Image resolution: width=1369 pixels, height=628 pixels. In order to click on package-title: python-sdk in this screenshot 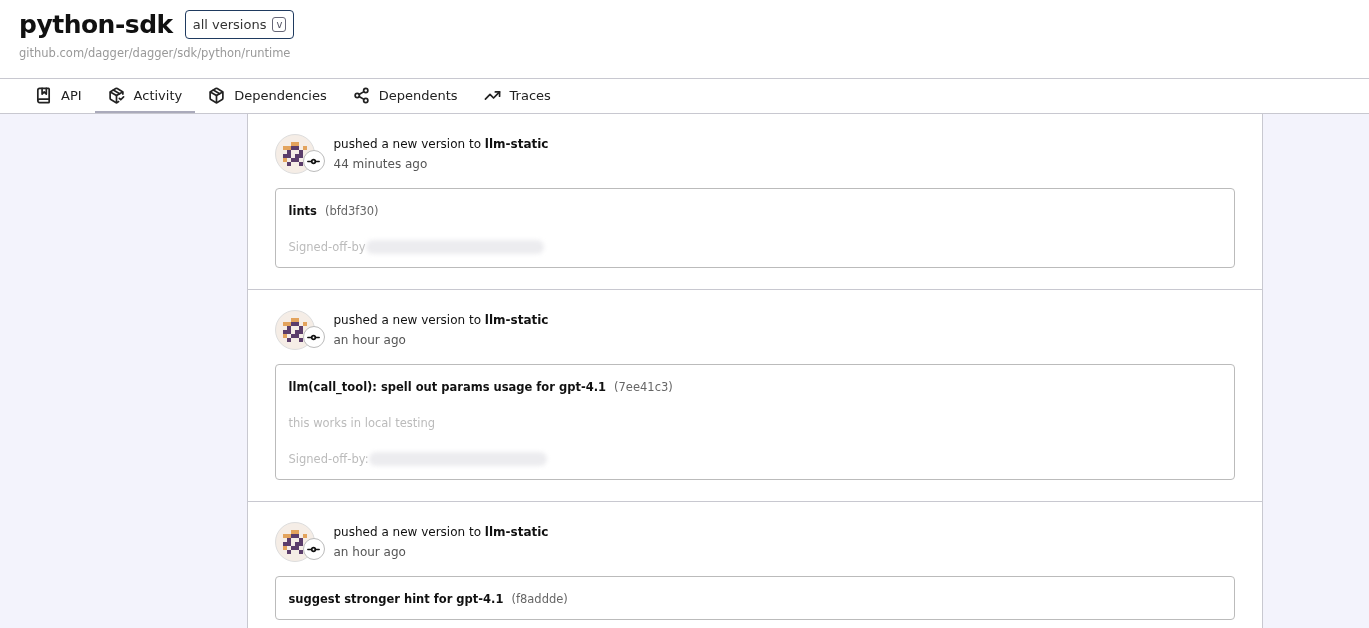, I will do `click(96, 24)`.